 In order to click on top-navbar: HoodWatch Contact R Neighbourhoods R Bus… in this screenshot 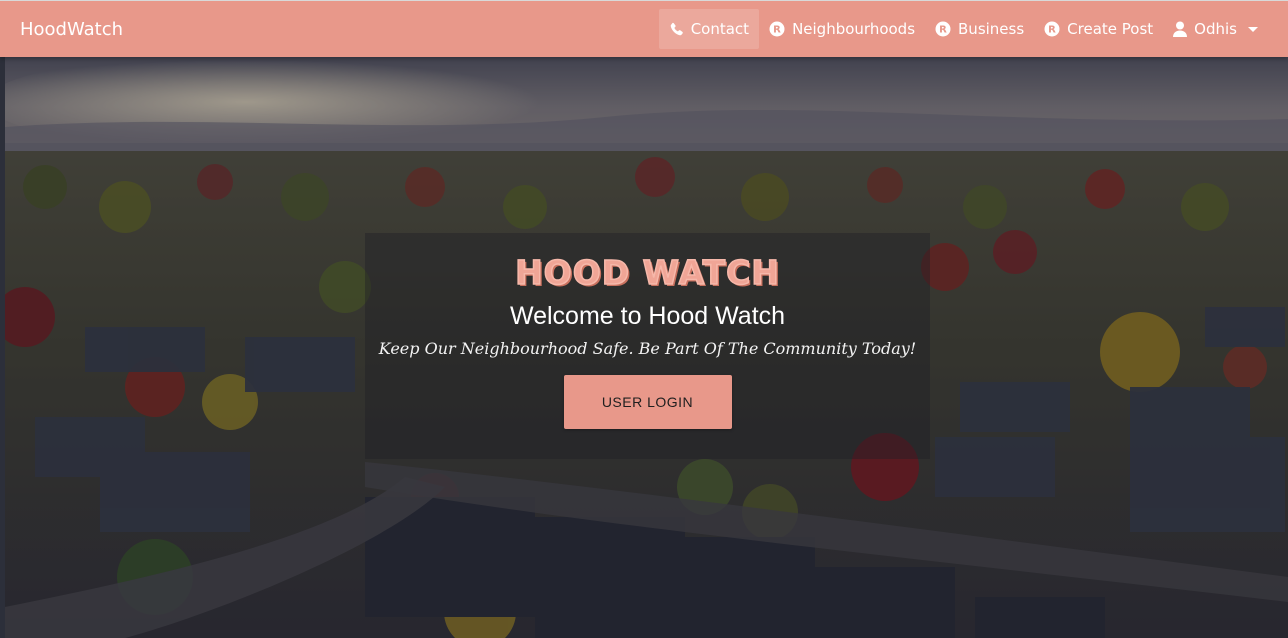, I will do `click(644, 28)`.